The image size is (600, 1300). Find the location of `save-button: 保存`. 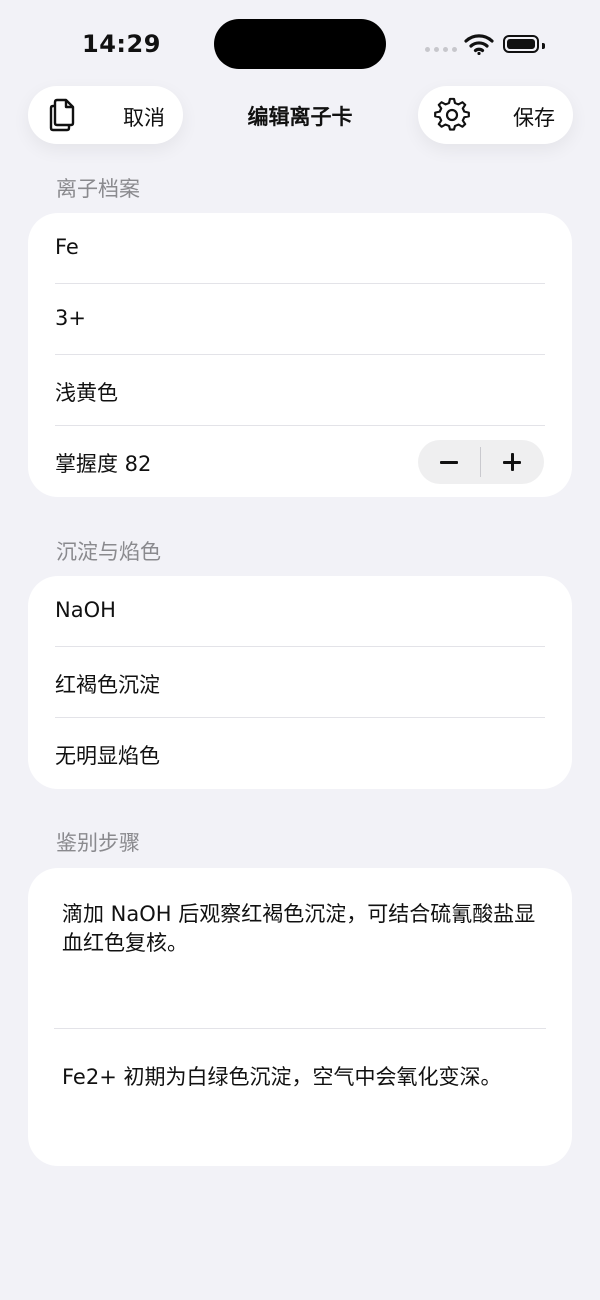

save-button: 保存 is located at coordinates (534, 117).